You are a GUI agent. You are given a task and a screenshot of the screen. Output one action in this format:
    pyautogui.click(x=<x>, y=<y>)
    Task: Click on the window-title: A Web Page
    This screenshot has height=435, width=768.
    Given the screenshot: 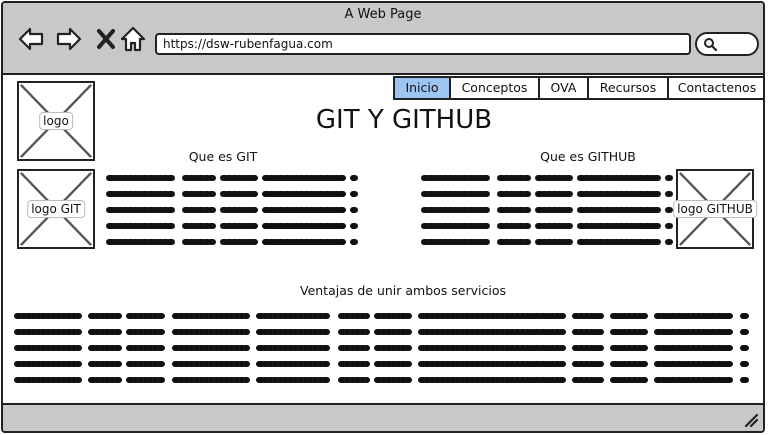 What is the action you would take?
    pyautogui.click(x=383, y=14)
    